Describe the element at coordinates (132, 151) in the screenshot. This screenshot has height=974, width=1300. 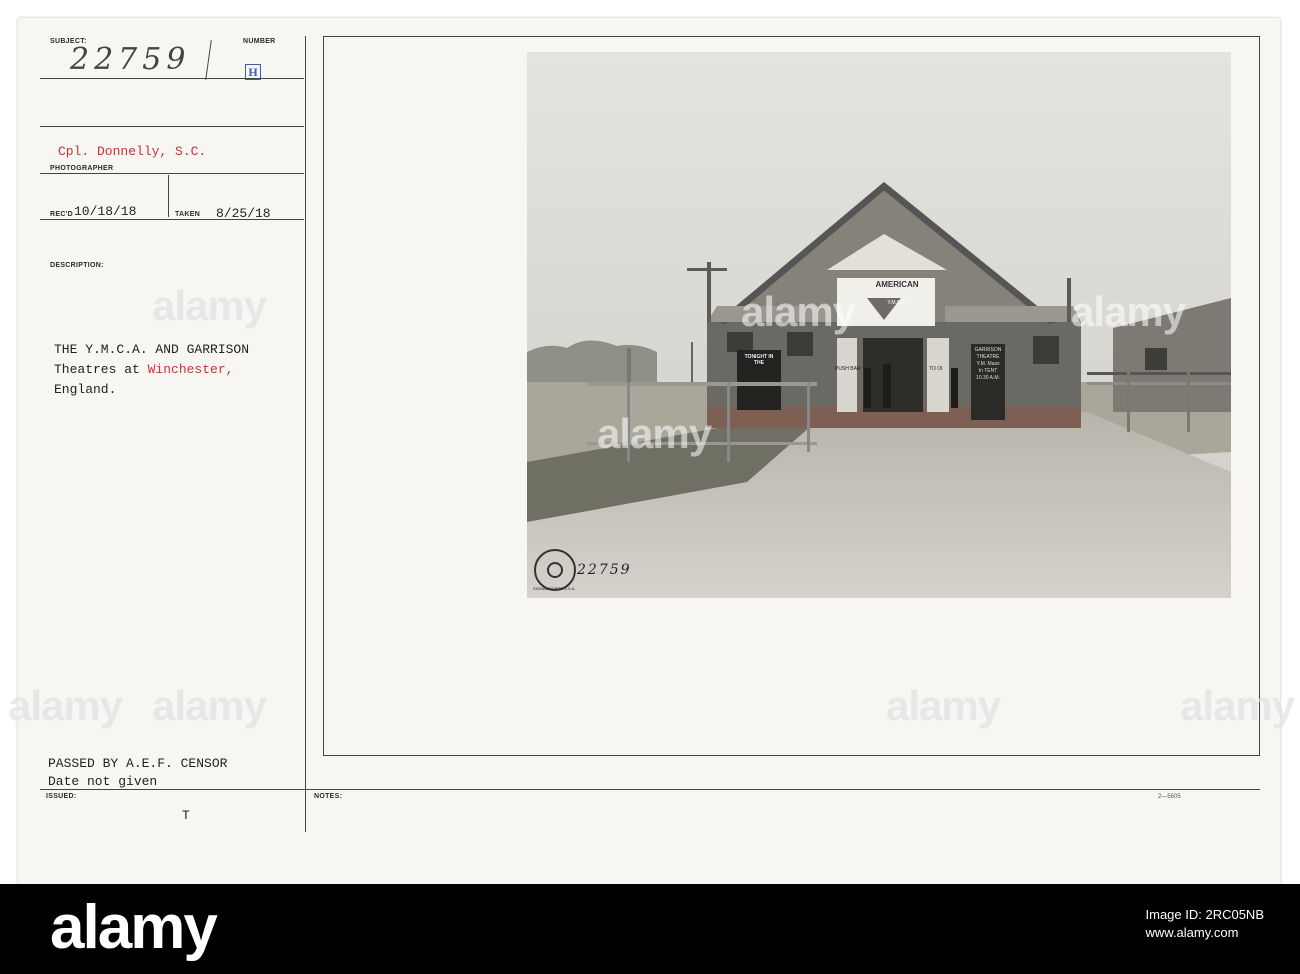
I see `photographer-name: Cpl. Donnelly, S.C.` at that location.